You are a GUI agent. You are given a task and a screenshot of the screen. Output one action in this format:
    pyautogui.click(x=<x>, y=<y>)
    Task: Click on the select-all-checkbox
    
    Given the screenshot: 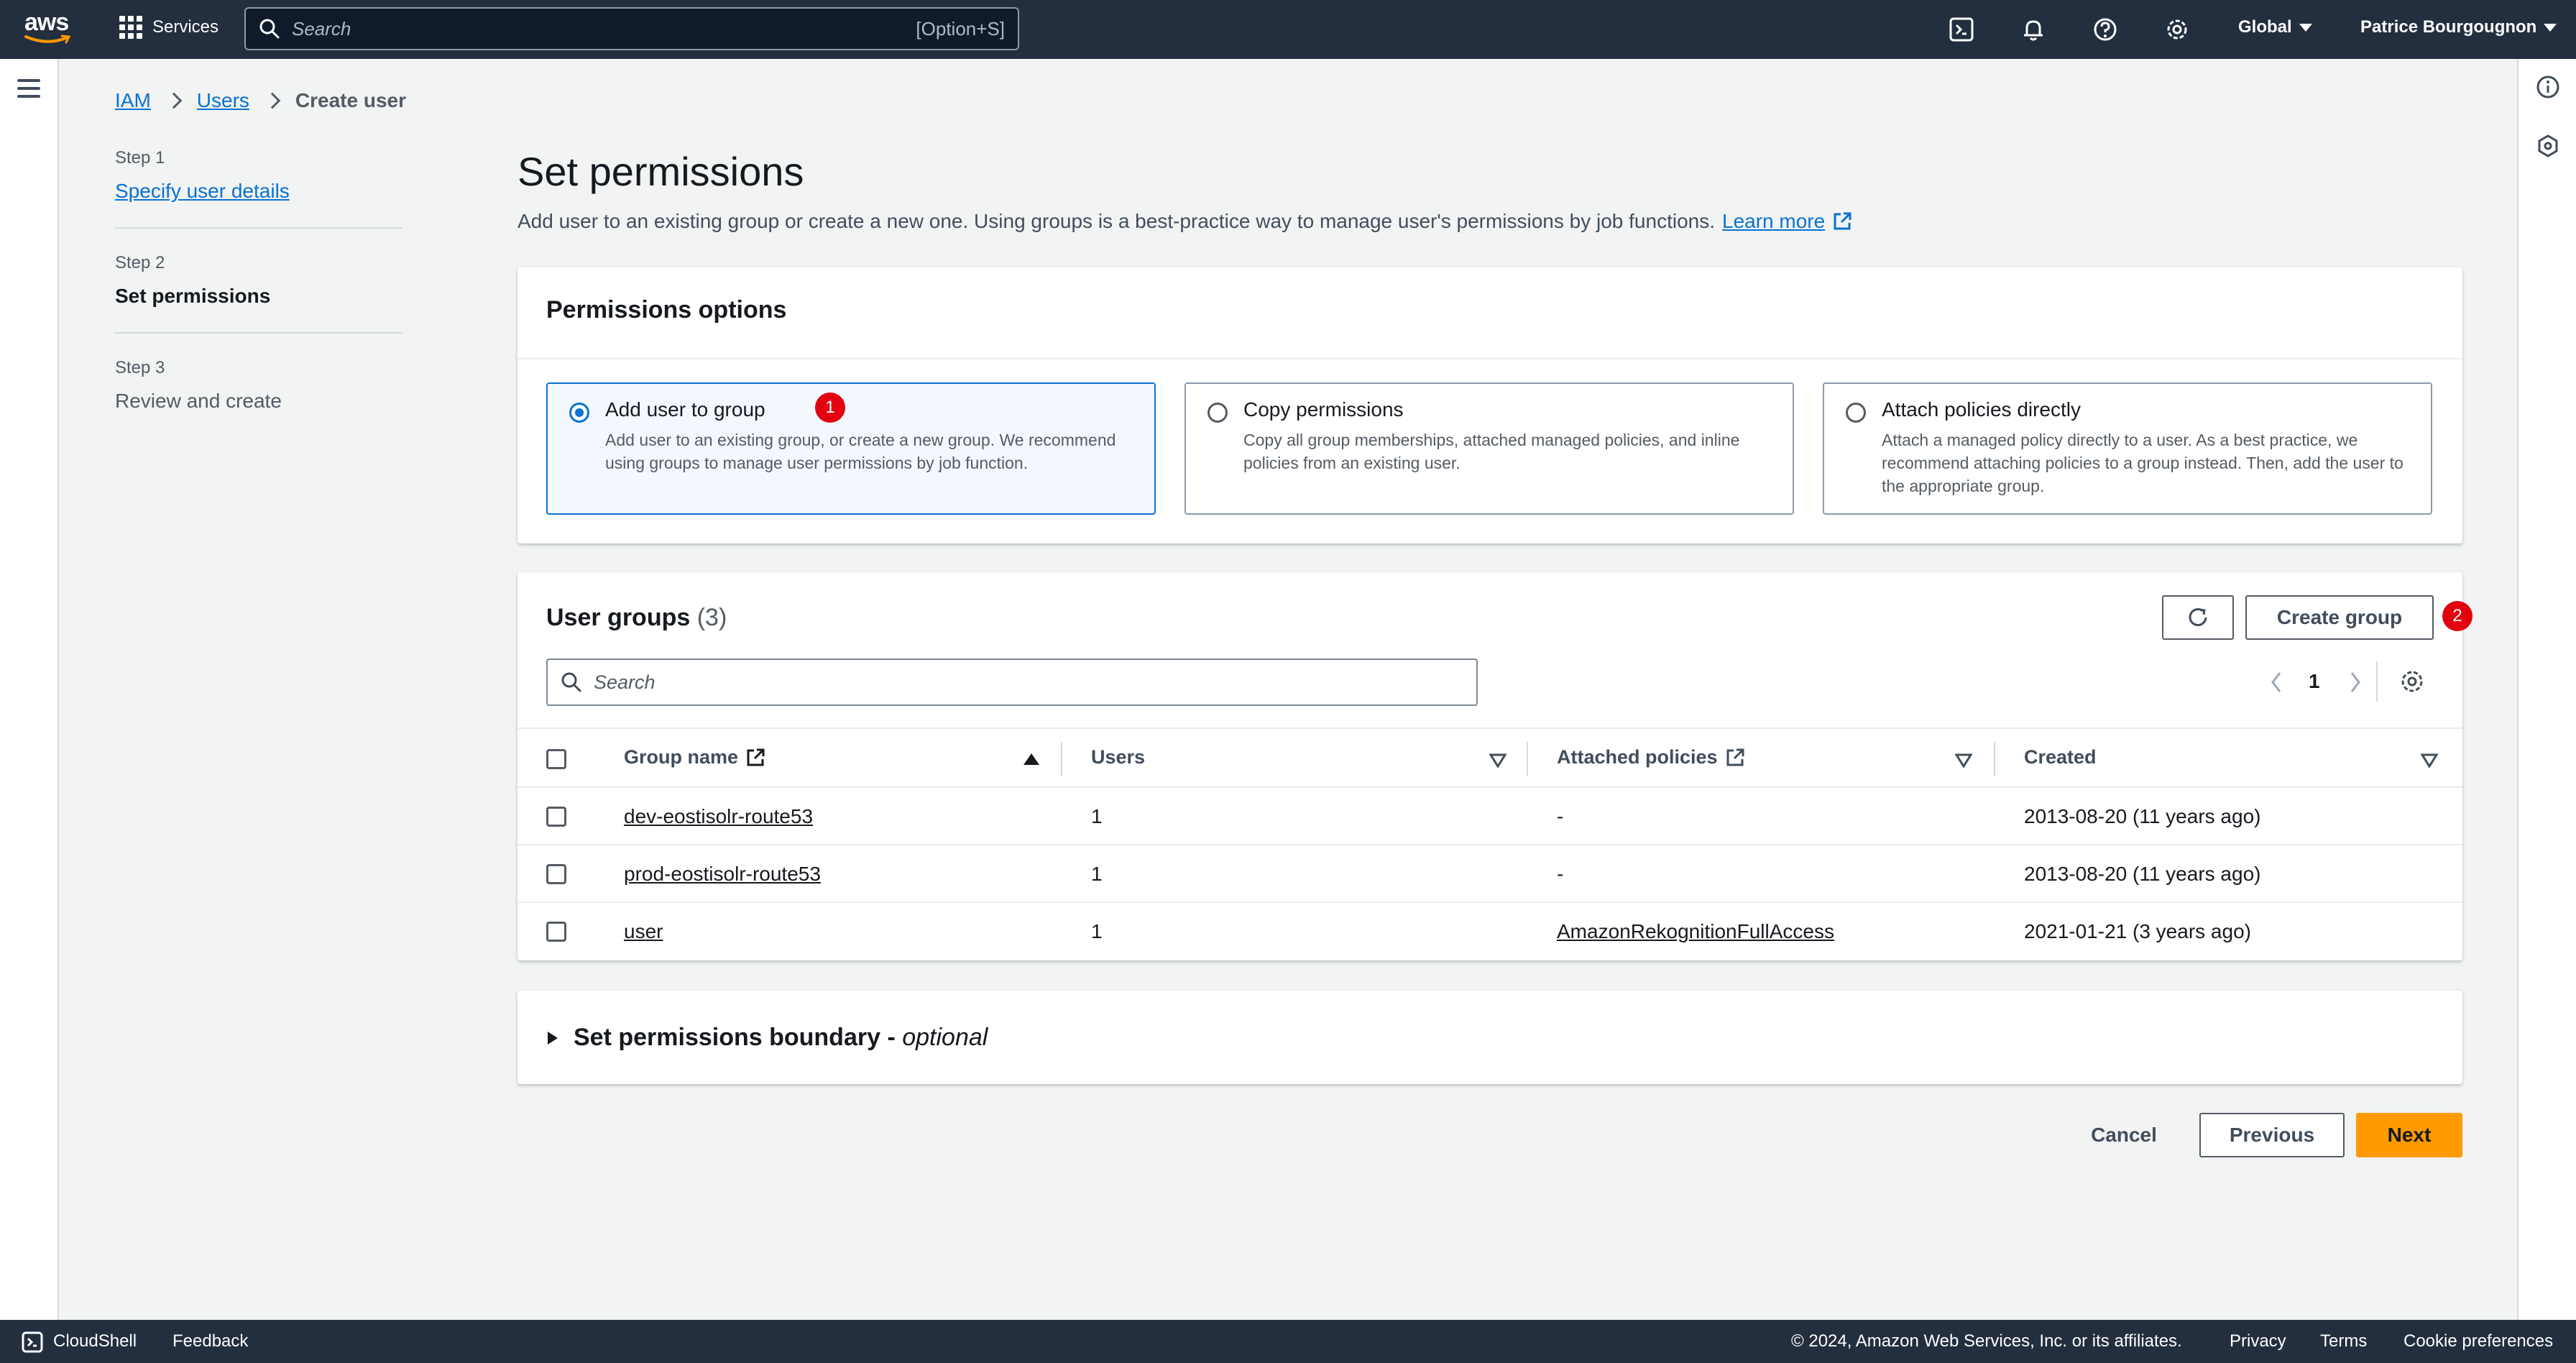 What is the action you would take?
    pyautogui.click(x=556, y=759)
    